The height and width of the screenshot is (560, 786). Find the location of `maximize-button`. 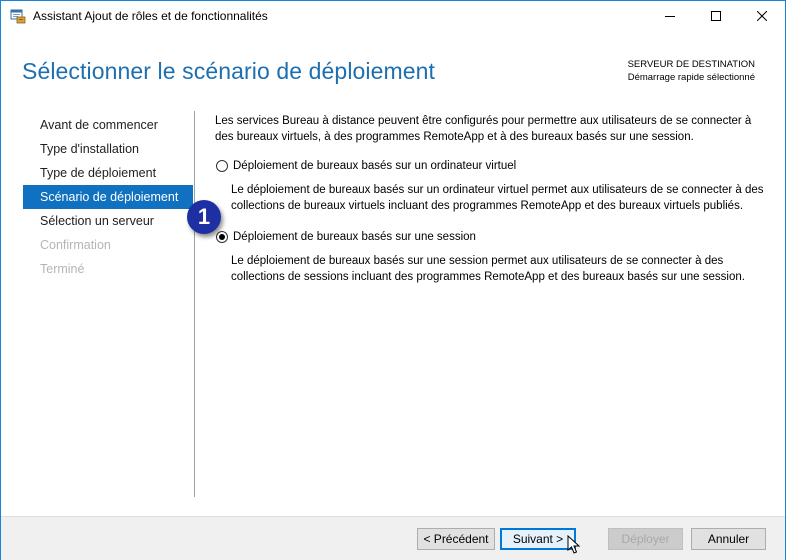

maximize-button is located at coordinates (716, 16).